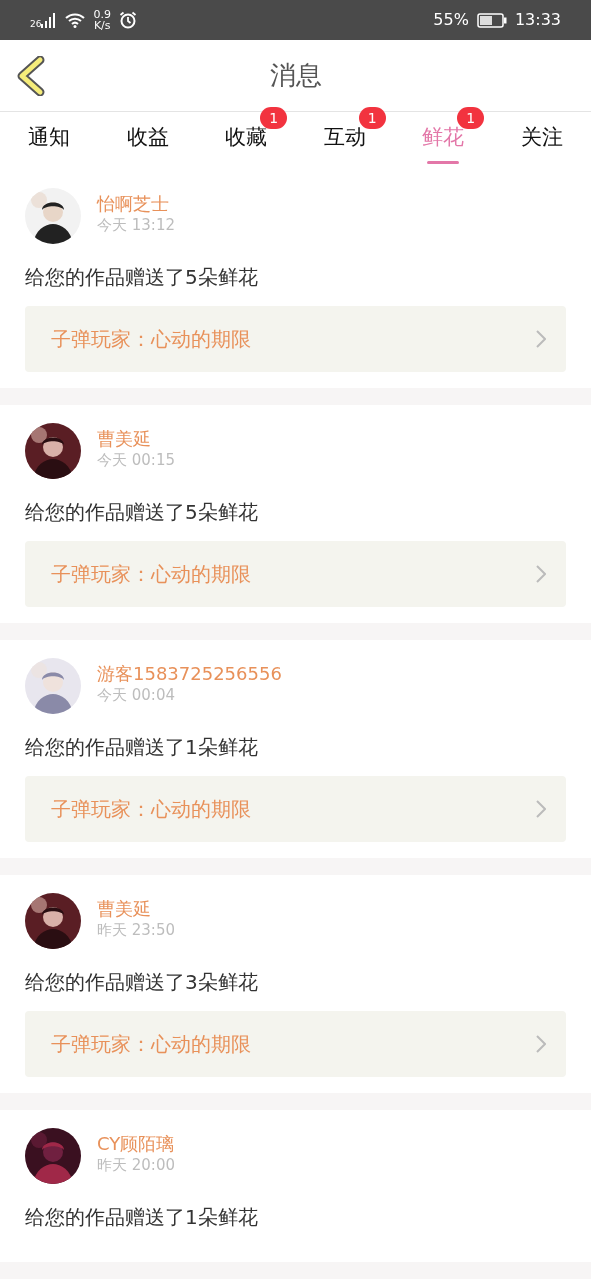 Image resolution: width=591 pixels, height=1280 pixels. I want to click on clock-time: 13:33, so click(537, 20).